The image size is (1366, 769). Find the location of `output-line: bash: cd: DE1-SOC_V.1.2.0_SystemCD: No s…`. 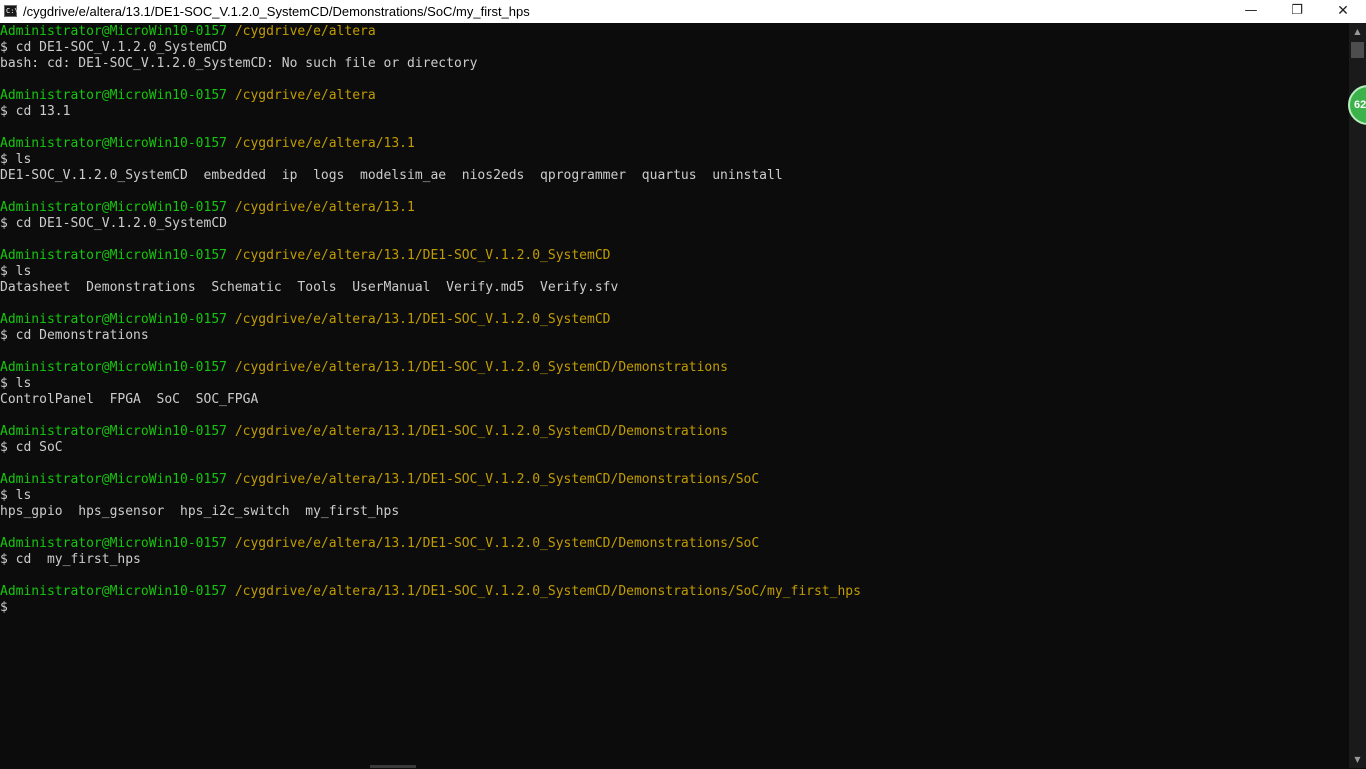

output-line: bash: cd: DE1-SOC_V.1.2.0_SystemCD: No s… is located at coordinates (239, 63).